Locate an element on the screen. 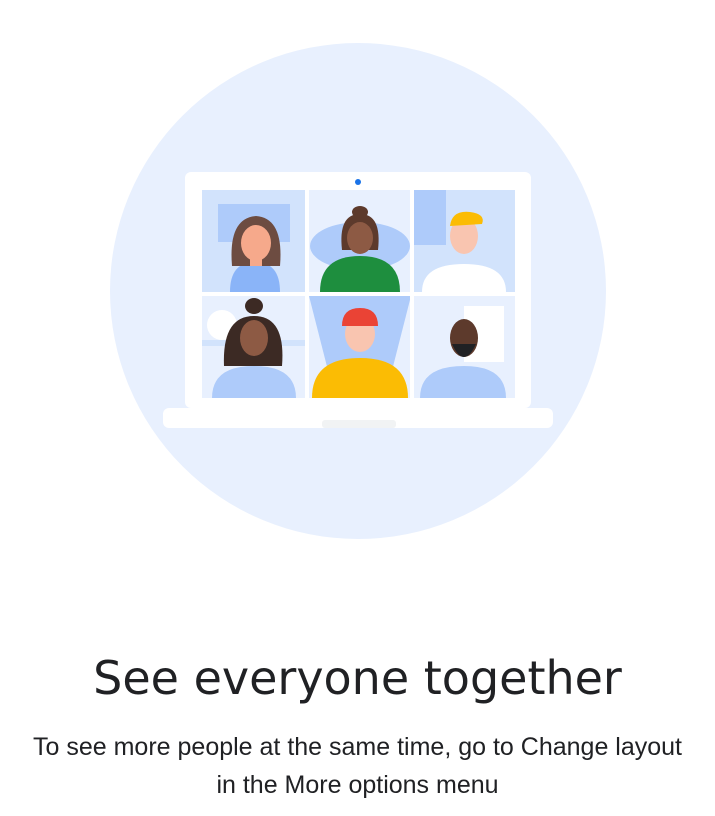 This screenshot has width=715, height=816. promo-title: See everyone together is located at coordinates (357, 678).